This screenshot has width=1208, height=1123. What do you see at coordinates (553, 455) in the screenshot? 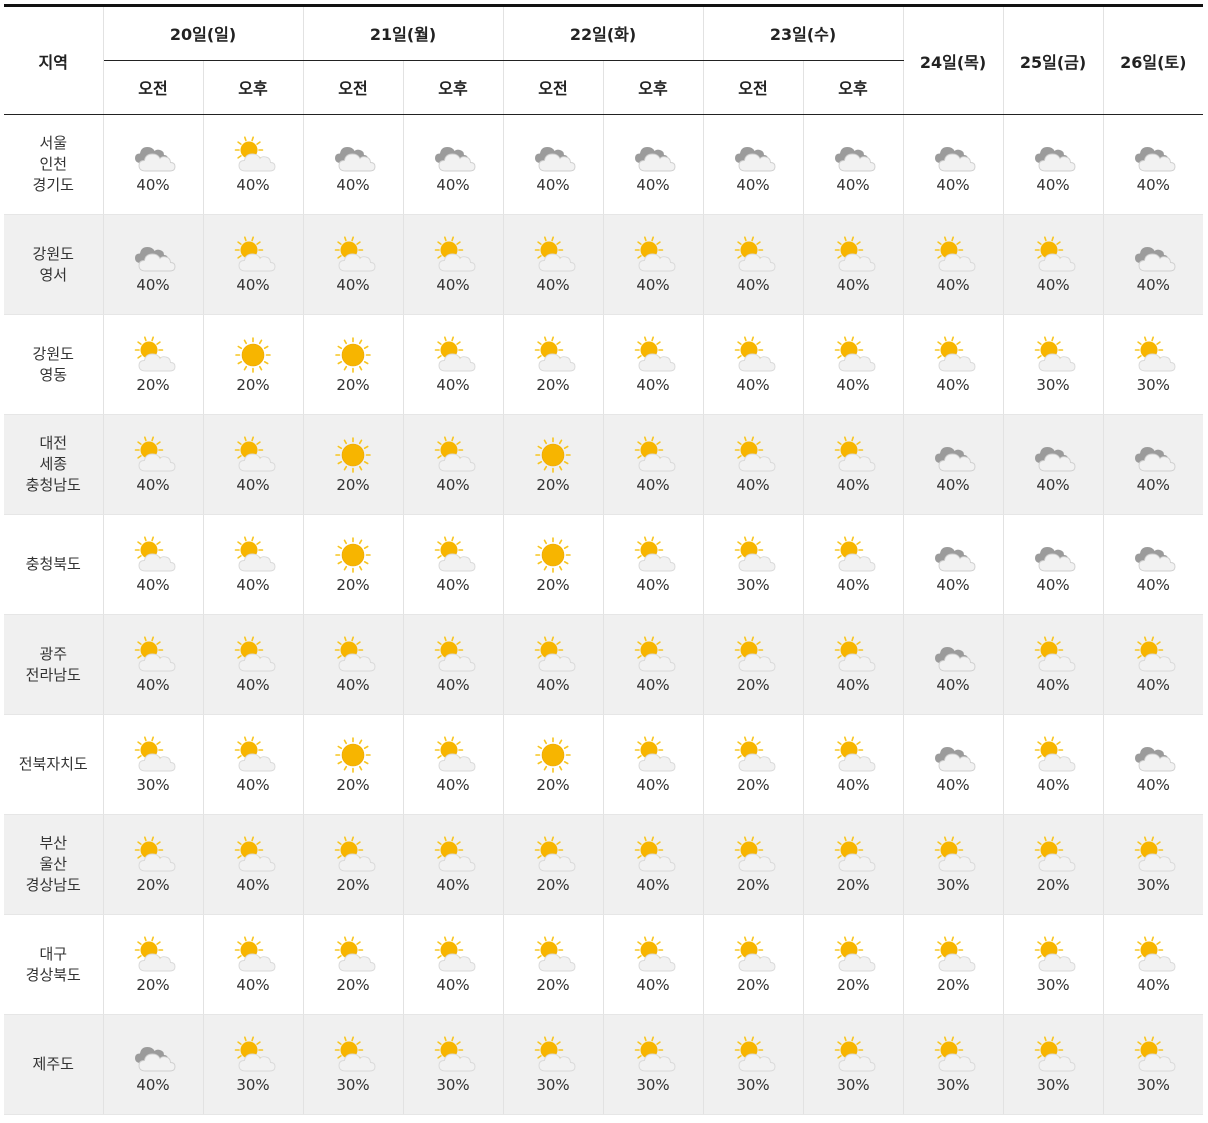
I see `sun-icon` at bounding box center [553, 455].